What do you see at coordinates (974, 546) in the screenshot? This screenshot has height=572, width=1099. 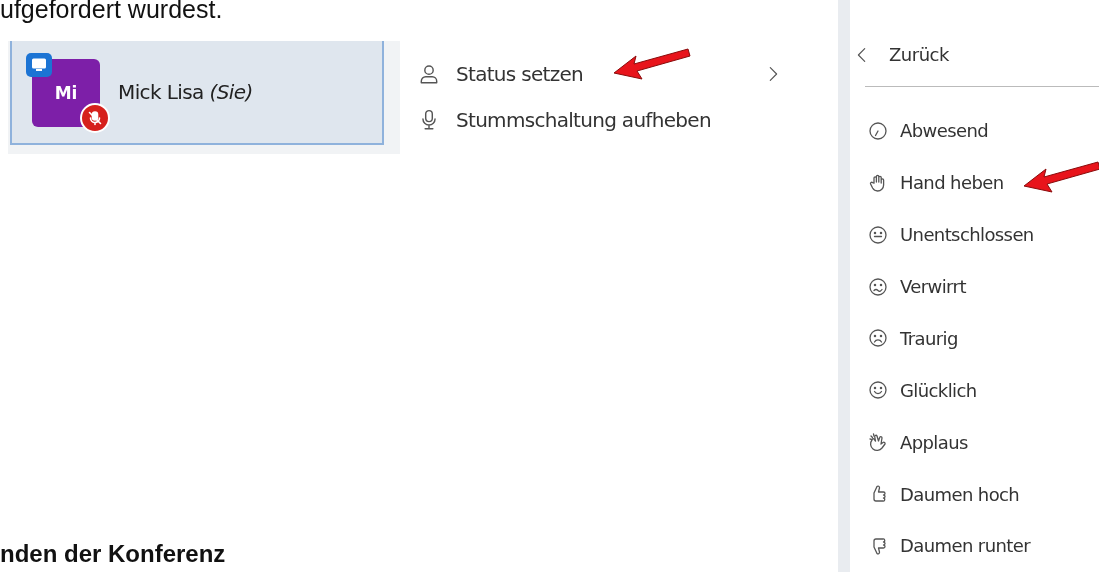 I see `menu-item: Daumen runter` at bounding box center [974, 546].